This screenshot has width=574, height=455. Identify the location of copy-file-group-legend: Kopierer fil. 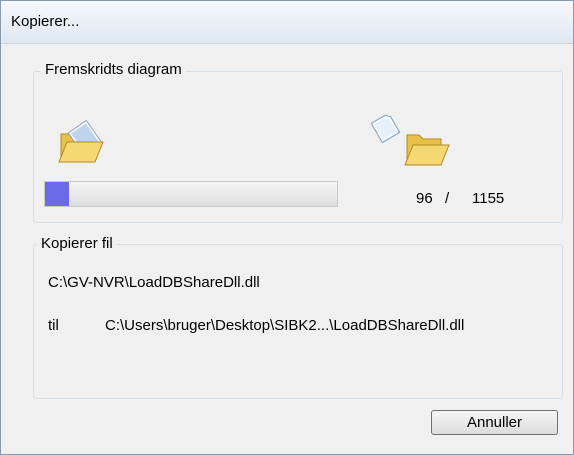
(77, 243).